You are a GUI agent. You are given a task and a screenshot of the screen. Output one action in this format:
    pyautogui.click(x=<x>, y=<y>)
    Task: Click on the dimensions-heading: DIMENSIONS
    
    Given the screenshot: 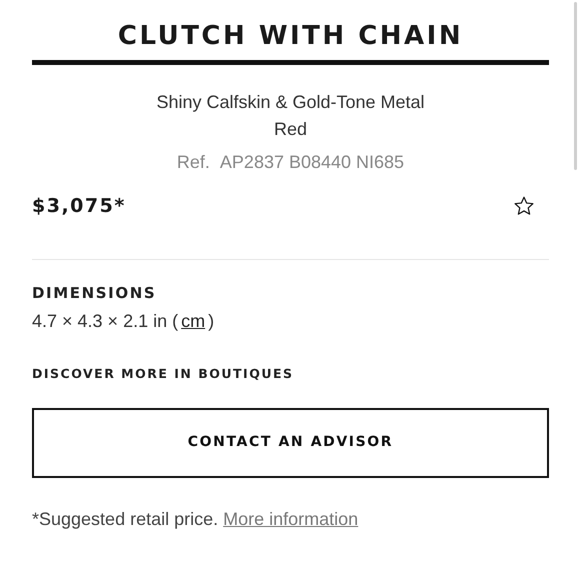 What is the action you would take?
    pyautogui.click(x=95, y=293)
    